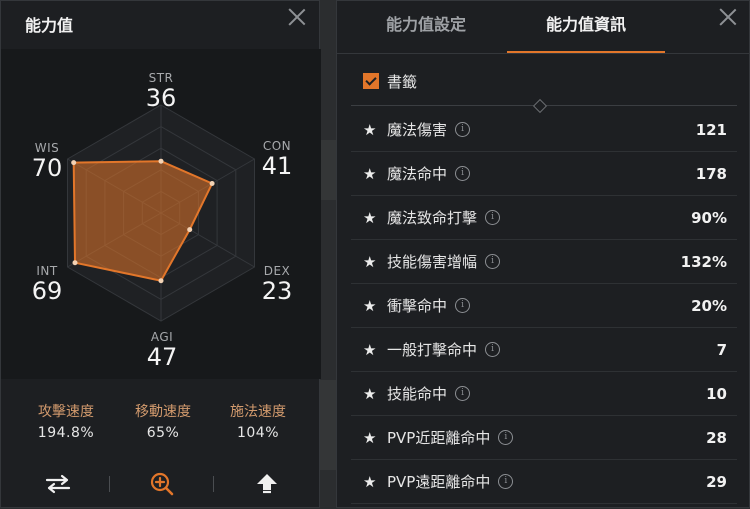 The height and width of the screenshot is (509, 750). Describe the element at coordinates (716, 393) in the screenshot. I see `stat-row-value: 10` at that location.